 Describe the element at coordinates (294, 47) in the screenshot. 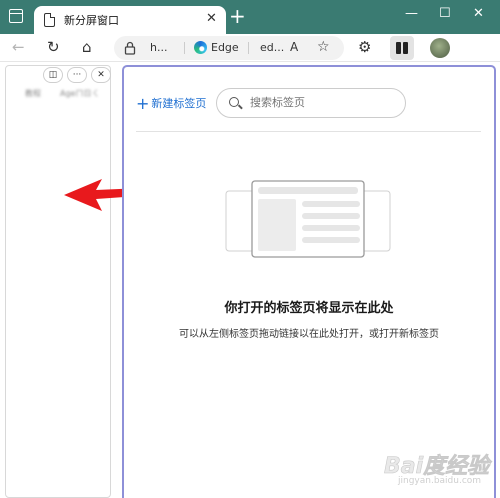

I see `read-aloud-icon: A` at that location.